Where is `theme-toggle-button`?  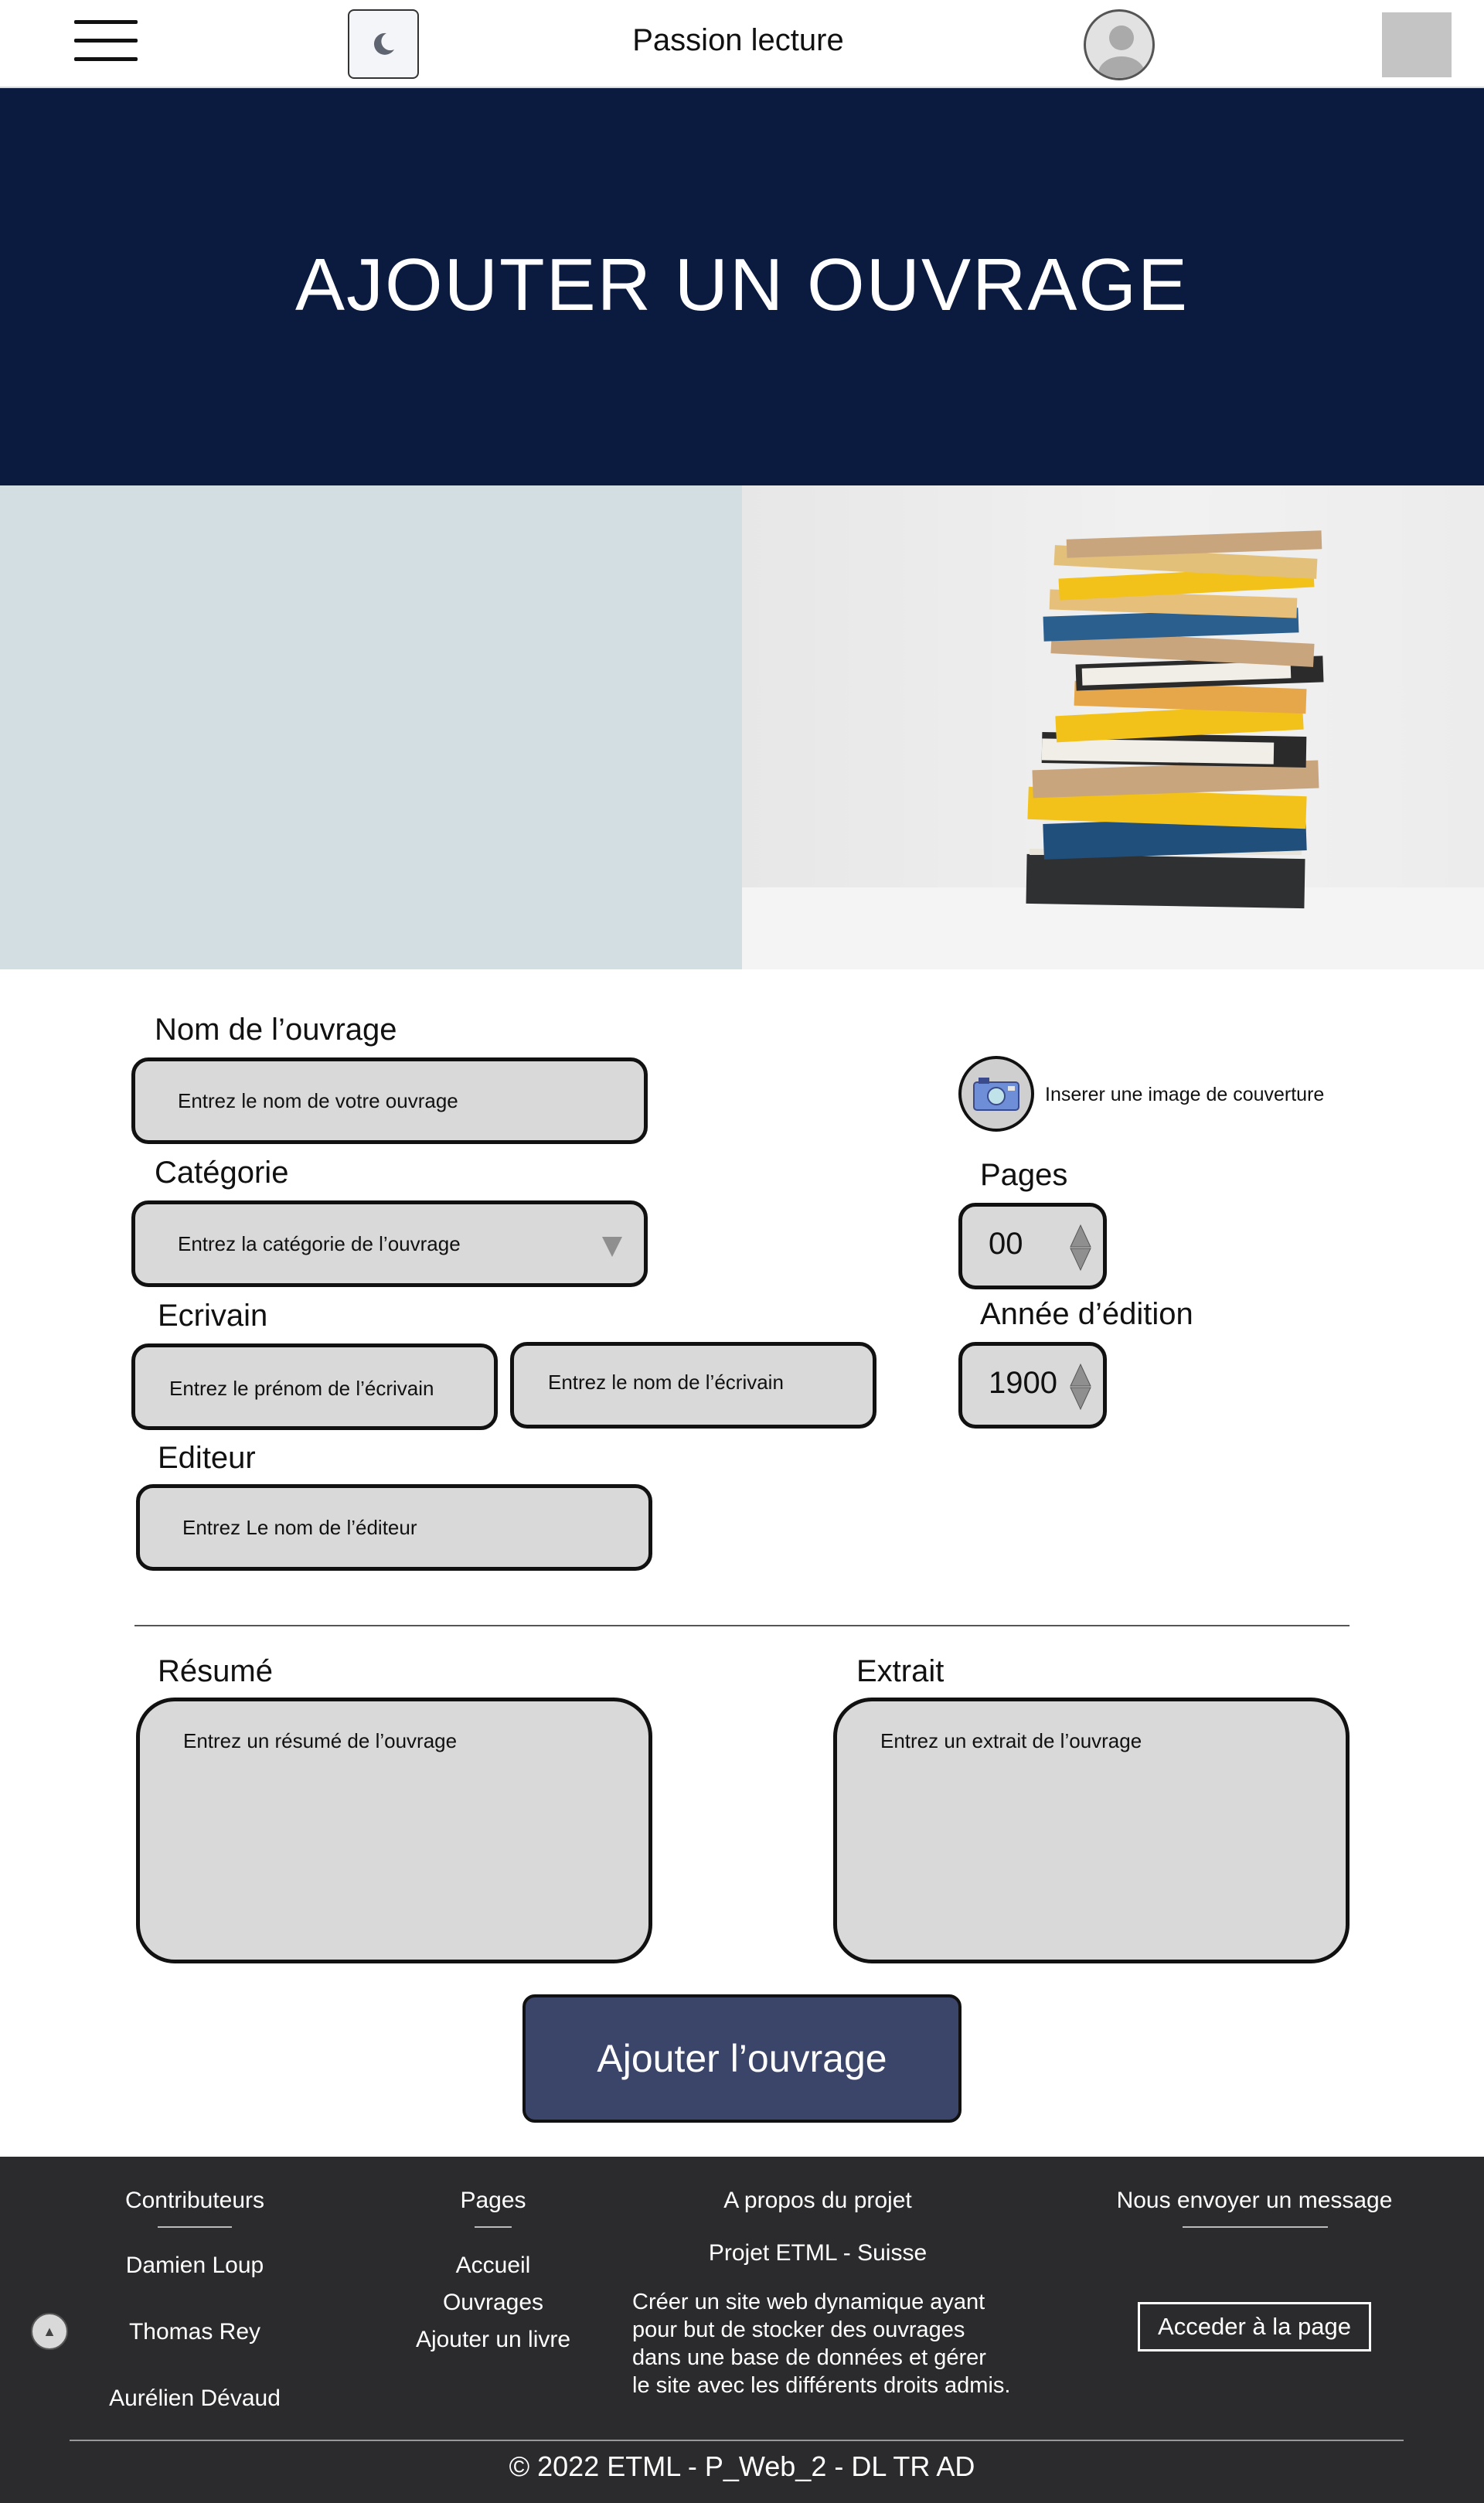
theme-toggle-button is located at coordinates (383, 44).